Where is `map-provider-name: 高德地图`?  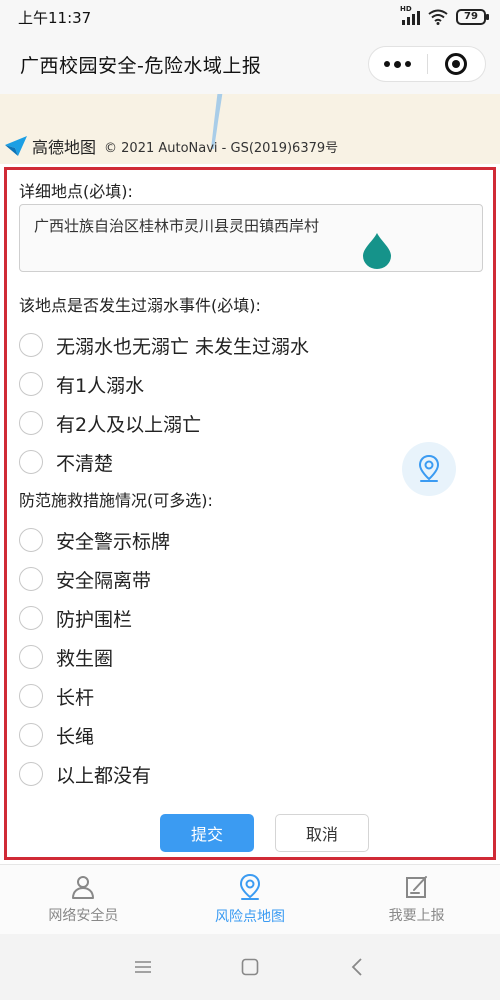 map-provider-name: 高德地图 is located at coordinates (64, 147).